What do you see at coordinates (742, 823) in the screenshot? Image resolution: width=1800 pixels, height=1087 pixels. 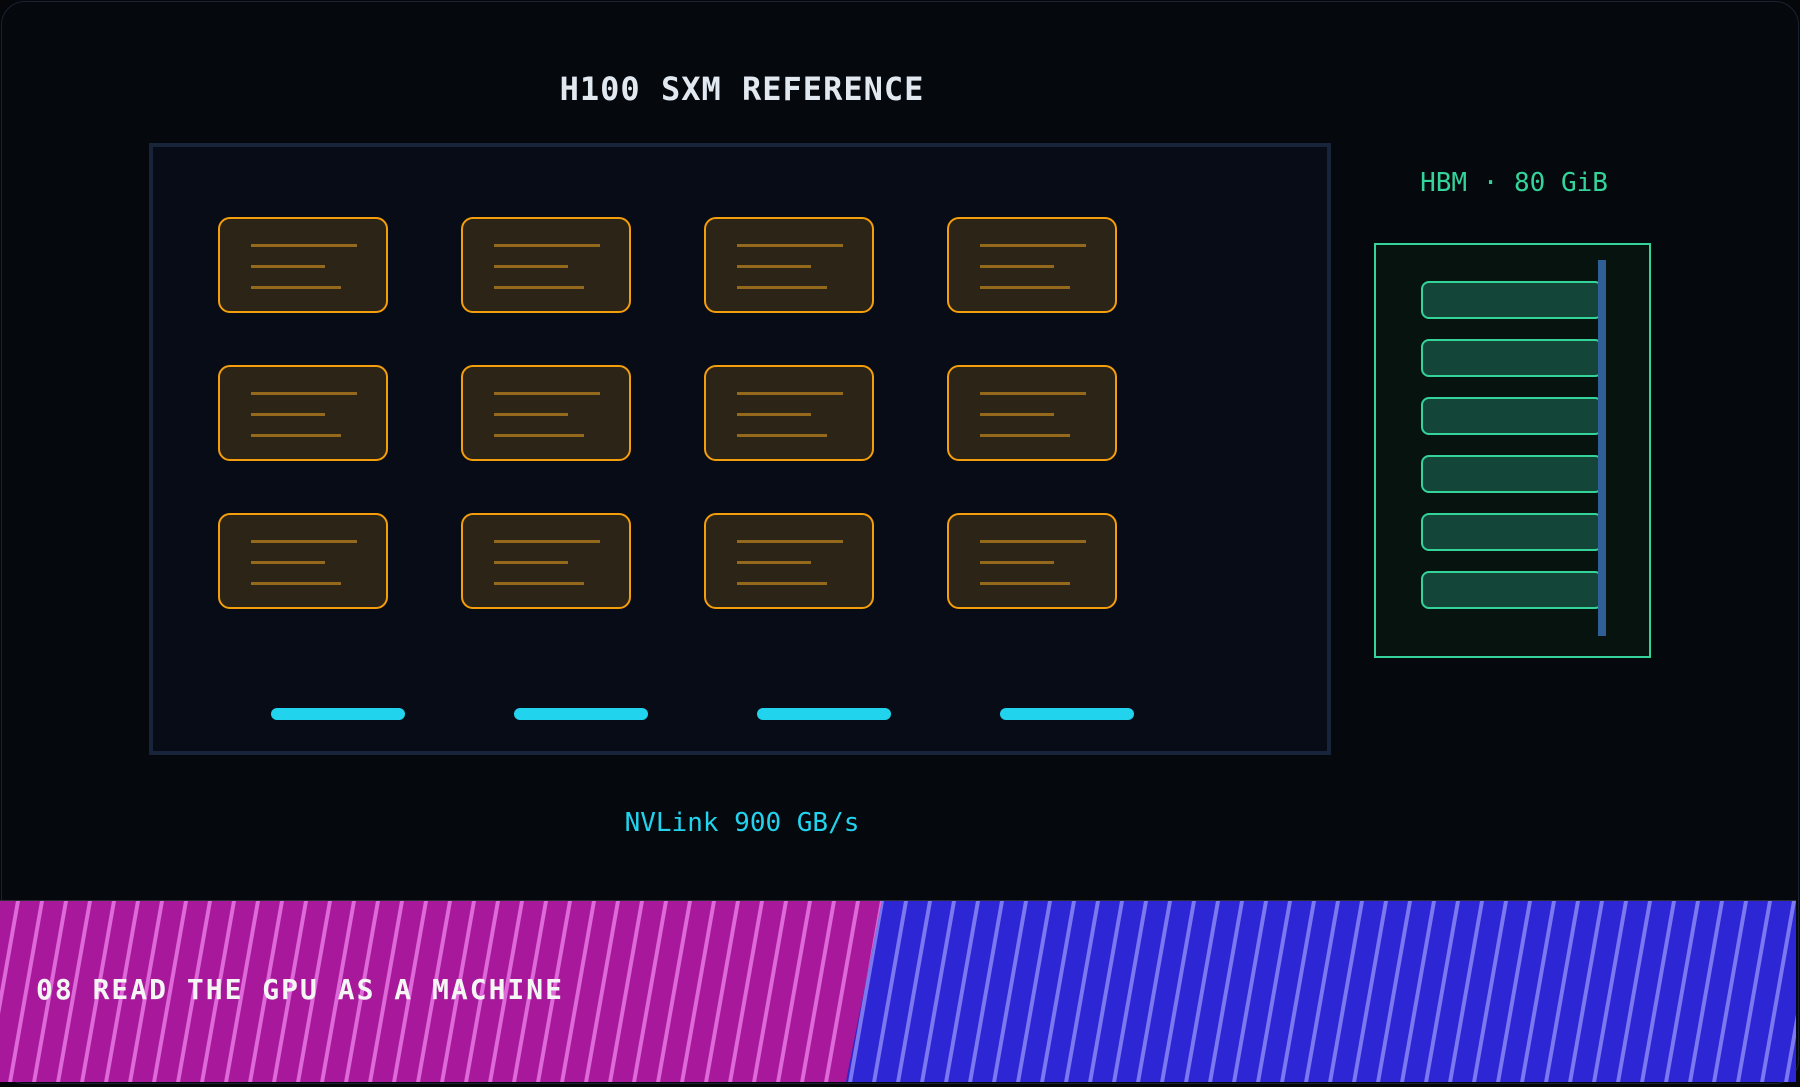 I see `nvlink-label: NVLink 900 GB/s` at bounding box center [742, 823].